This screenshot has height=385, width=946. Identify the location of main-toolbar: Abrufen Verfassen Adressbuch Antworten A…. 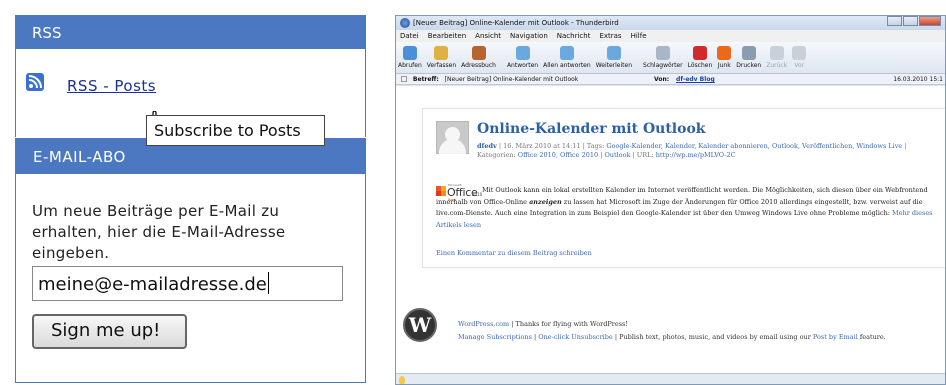
(670, 58).